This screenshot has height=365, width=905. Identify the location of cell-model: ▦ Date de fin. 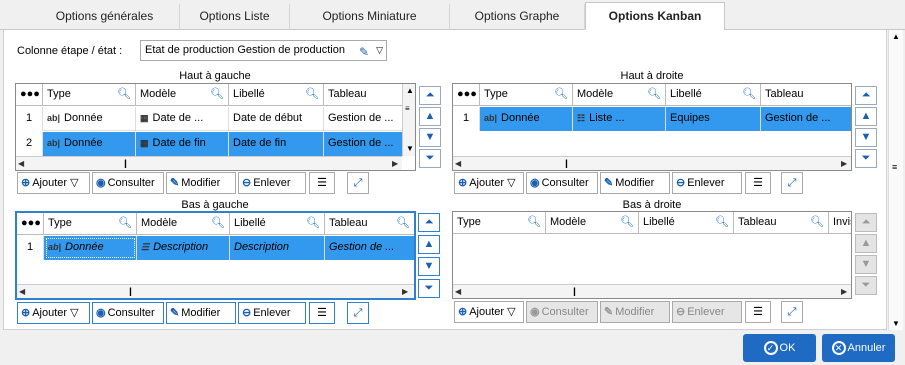
(182, 144).